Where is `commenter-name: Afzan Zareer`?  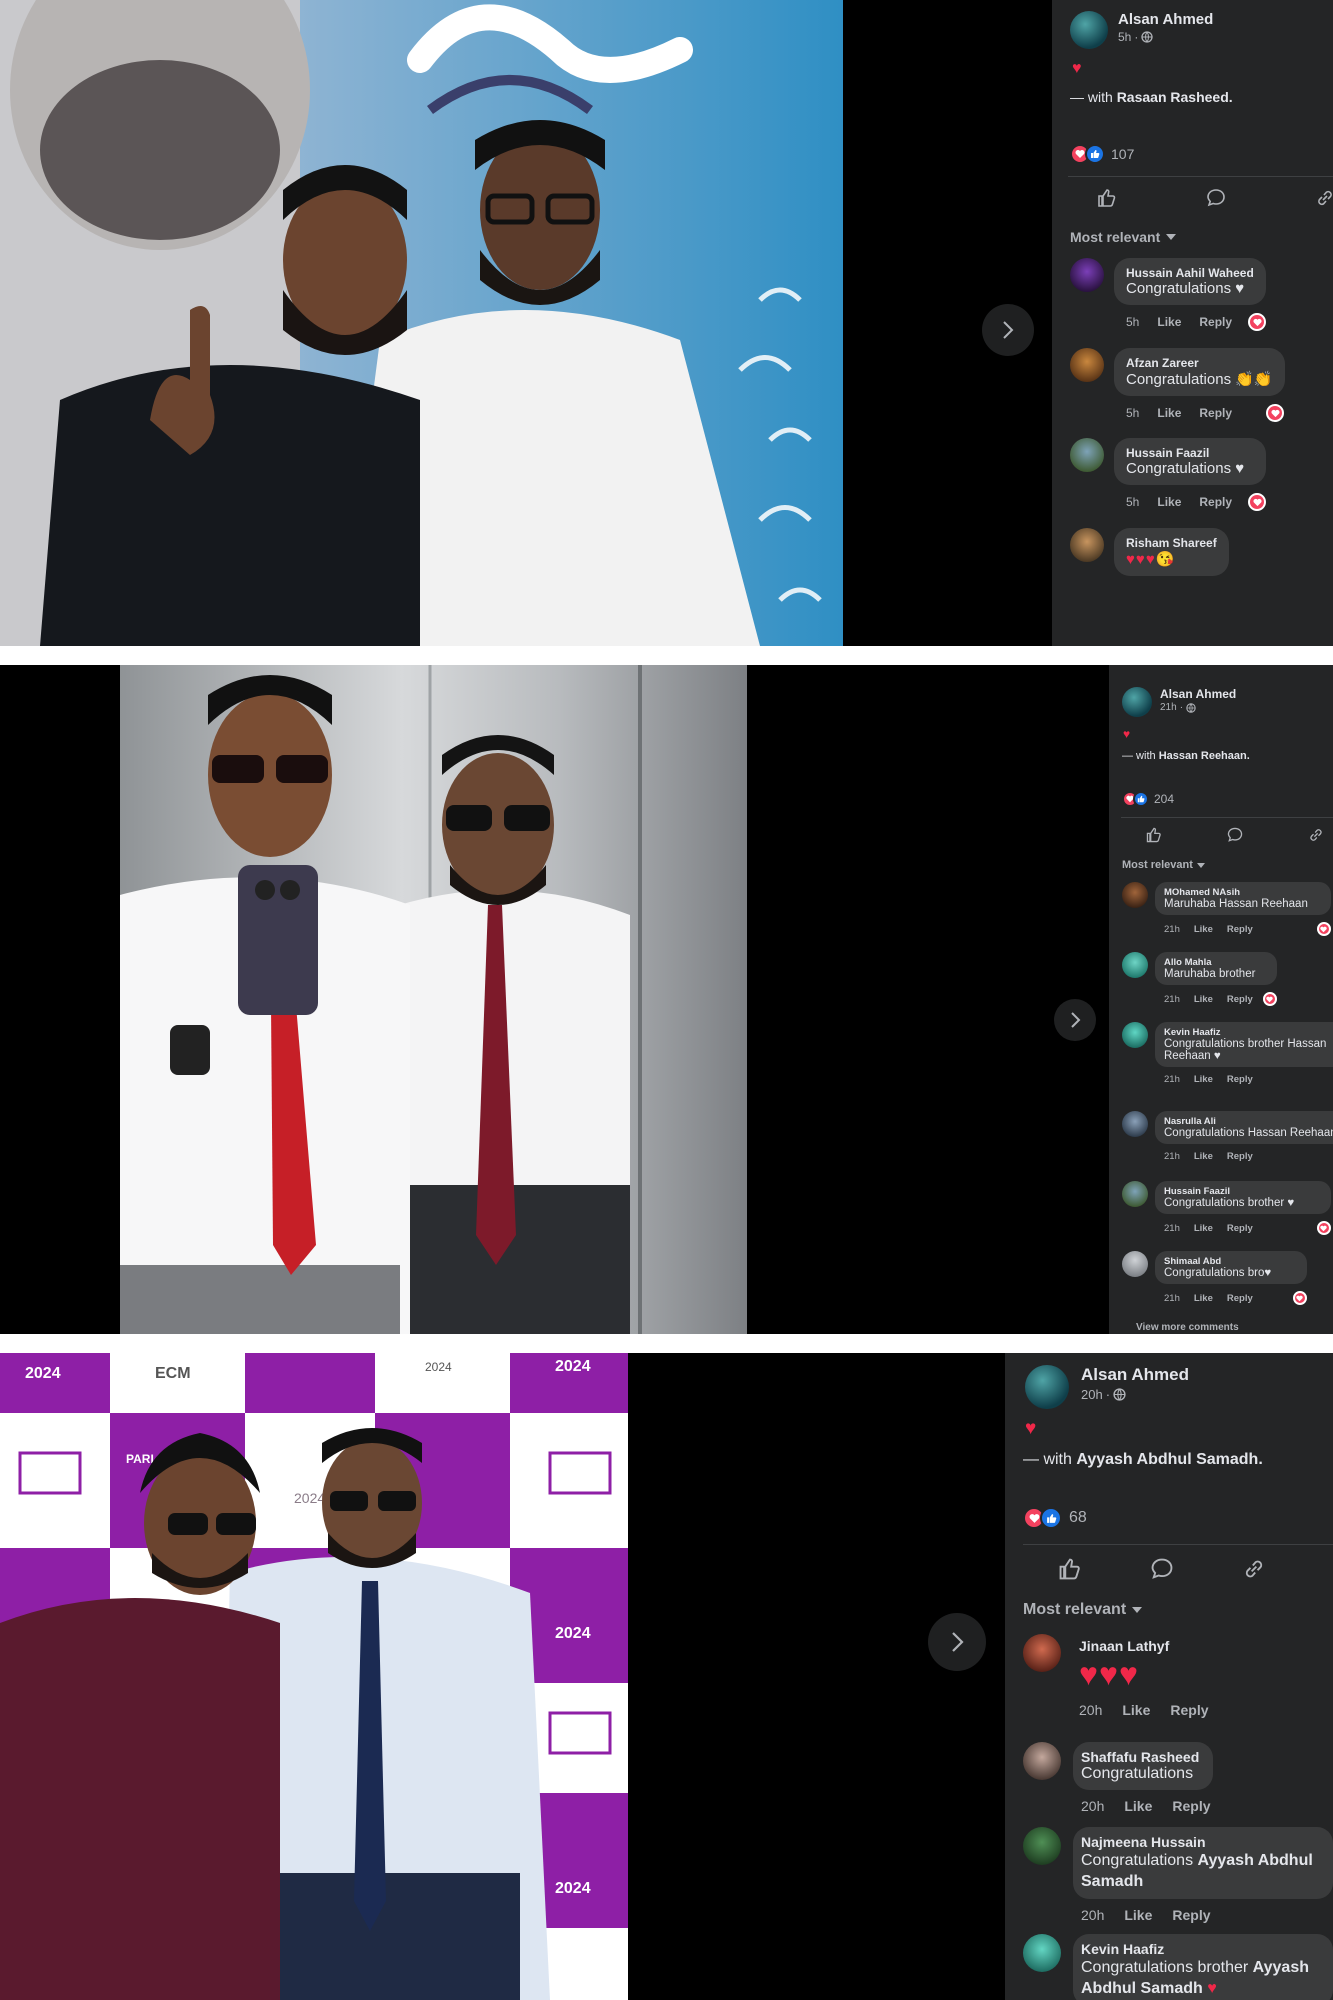
commenter-name: Afzan Zareer is located at coordinates (1199, 363).